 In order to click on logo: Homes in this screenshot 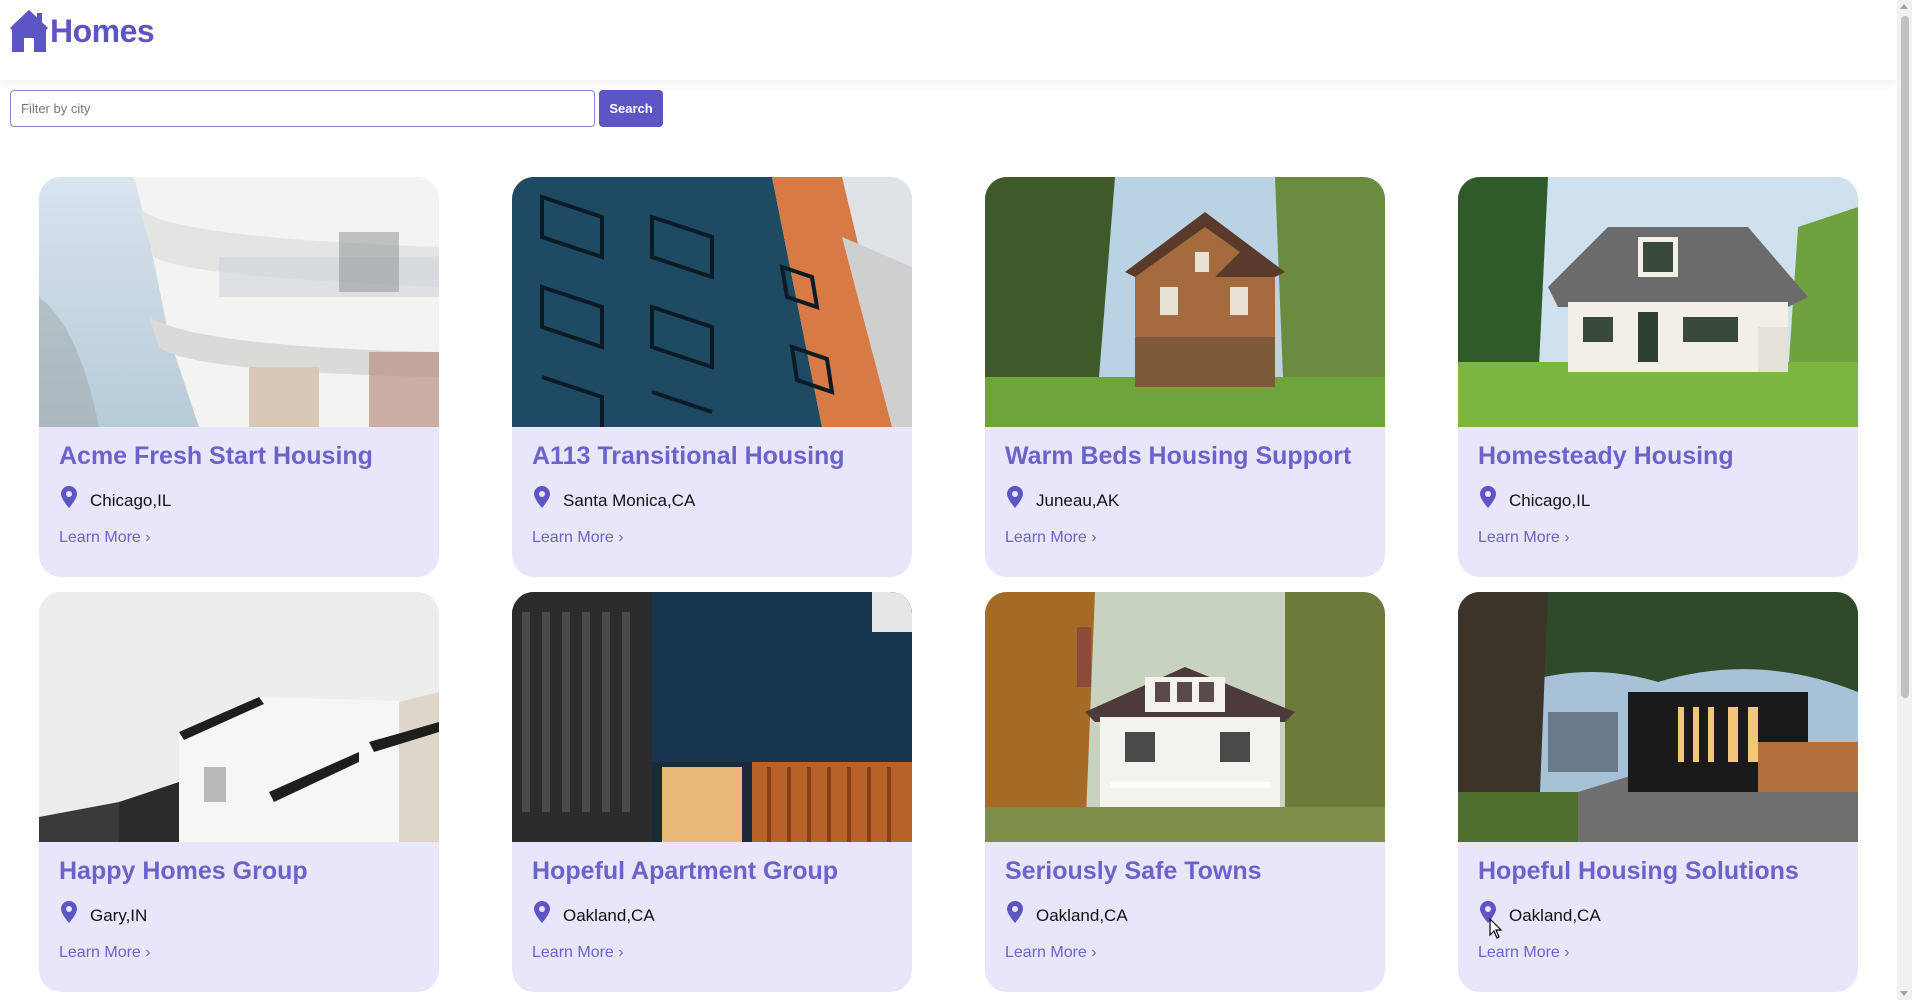, I will do `click(82, 31)`.